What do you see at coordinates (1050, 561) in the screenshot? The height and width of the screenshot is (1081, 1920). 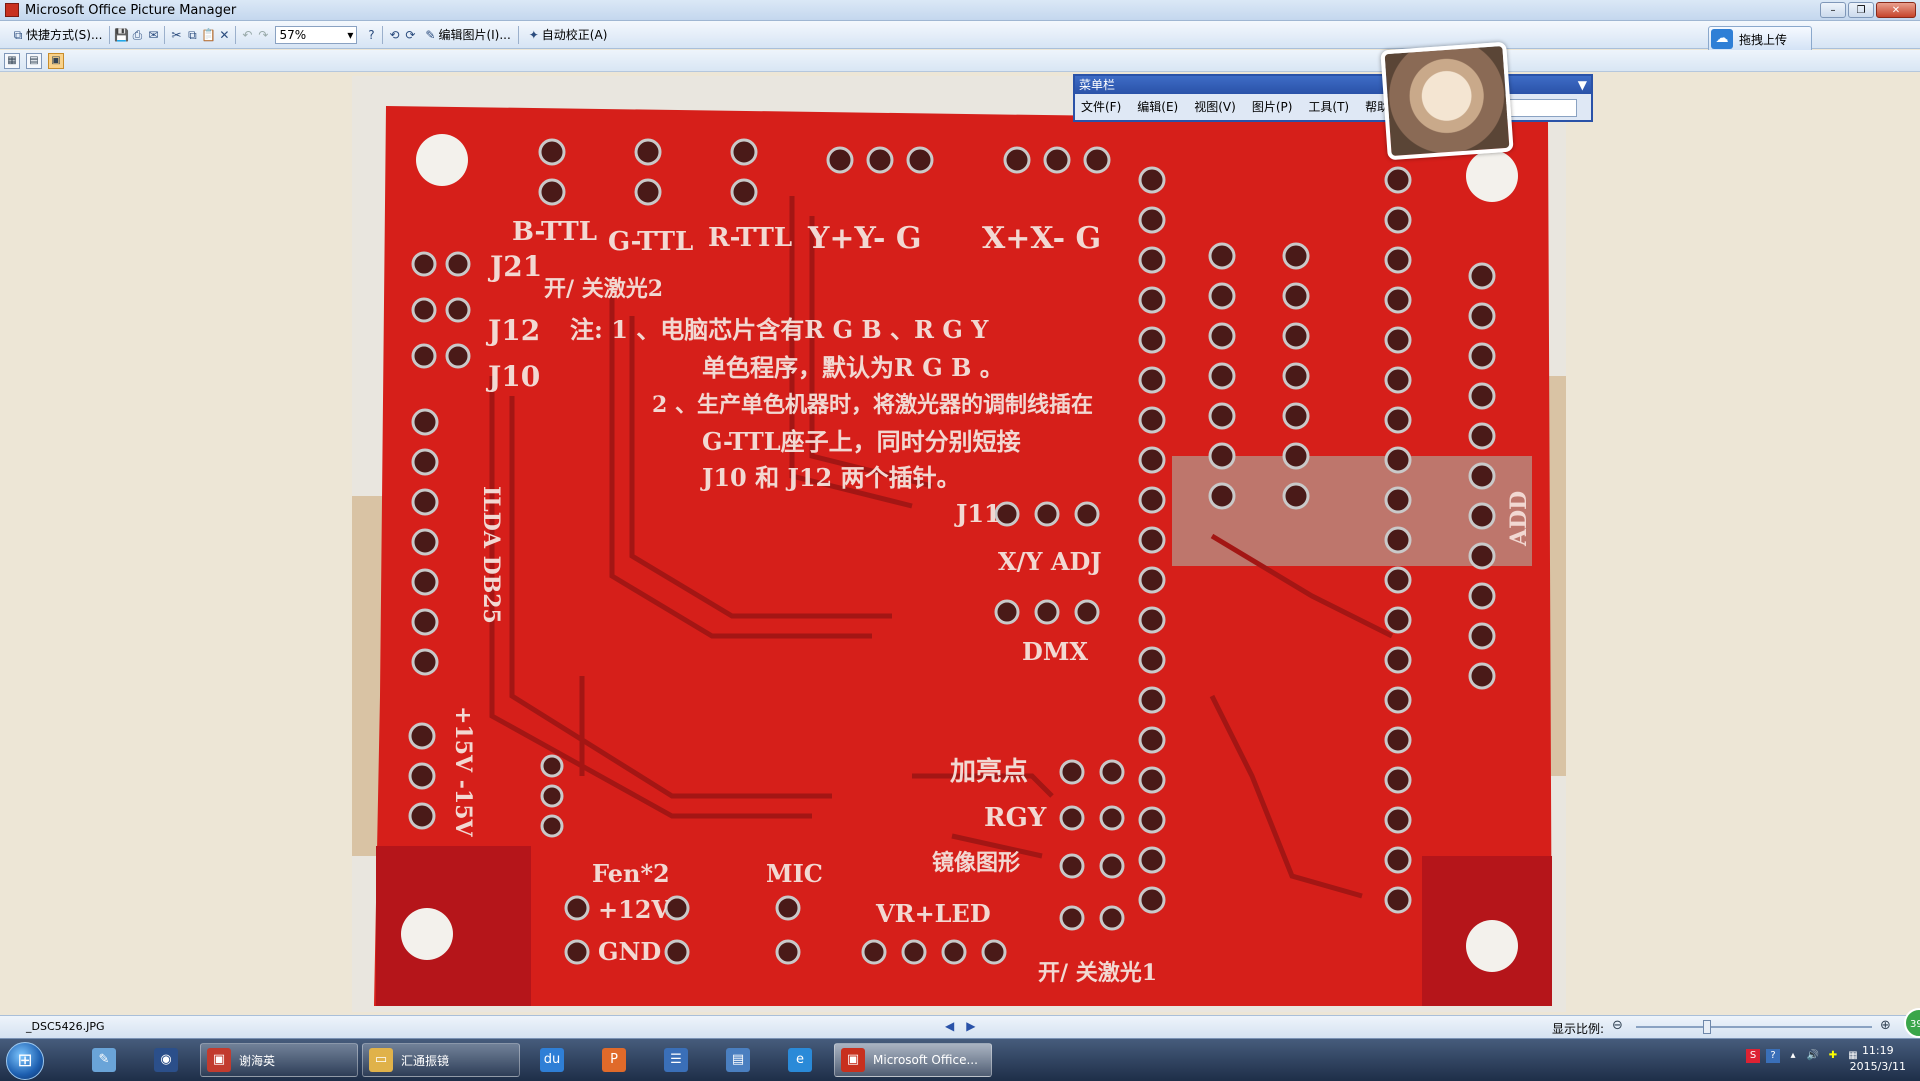 I see `silk-xy-adj: X/Y ADJ` at bounding box center [1050, 561].